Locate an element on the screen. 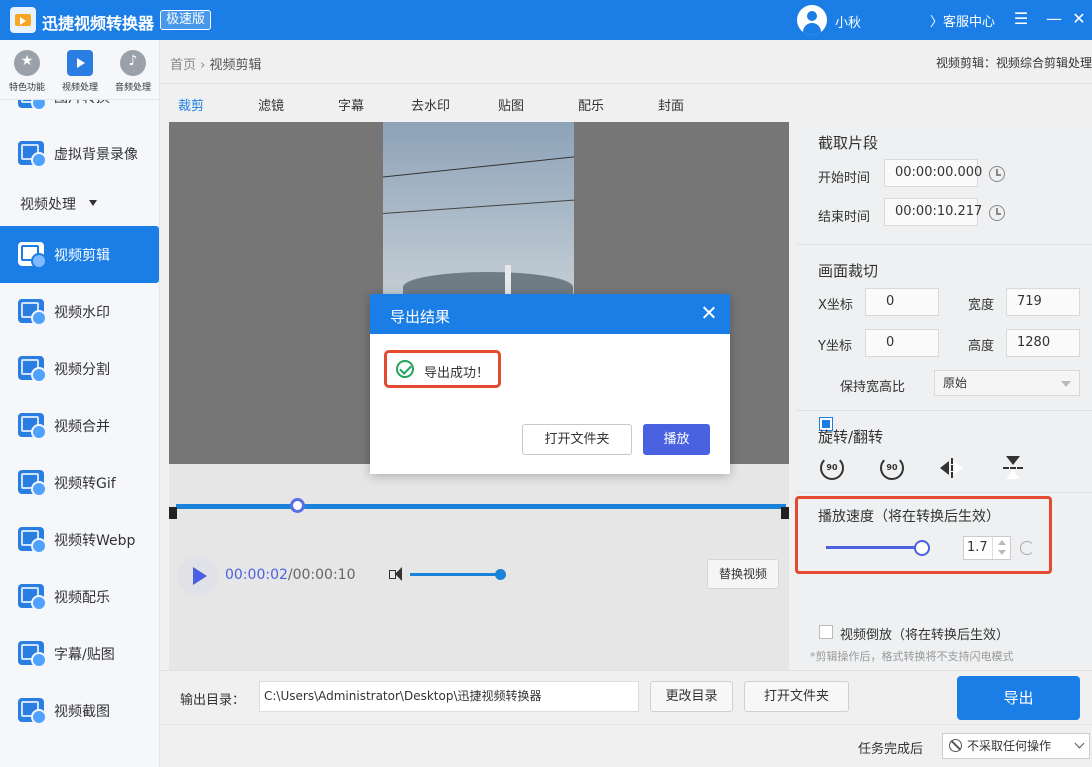 The width and height of the screenshot is (1092, 767). height-label: 高度 is located at coordinates (981, 346).